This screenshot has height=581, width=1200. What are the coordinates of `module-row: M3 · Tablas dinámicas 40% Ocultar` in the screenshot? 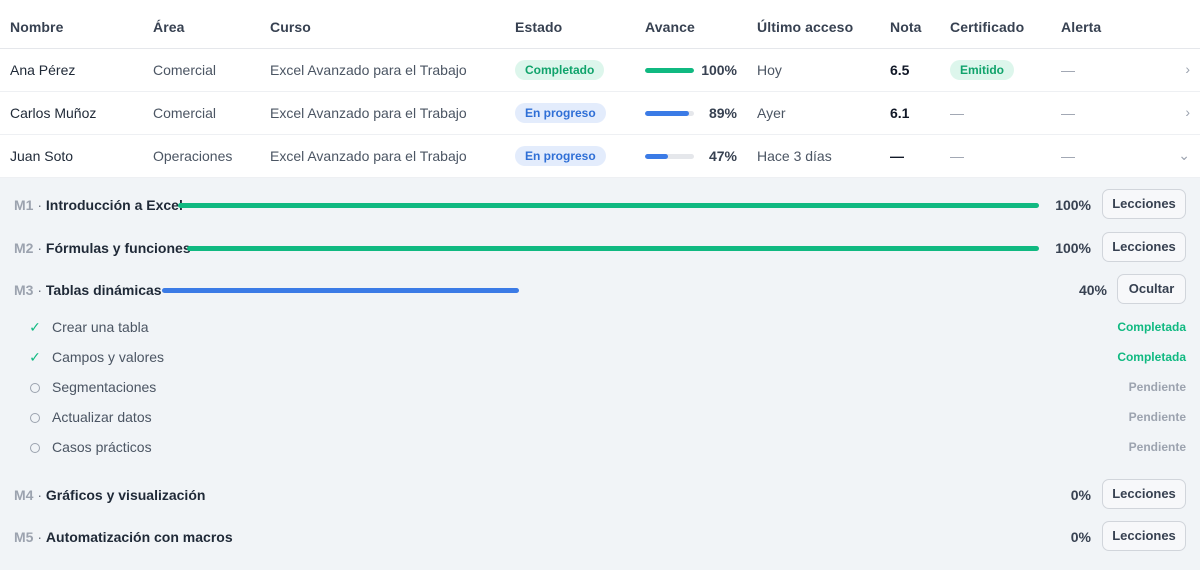 It's located at (600, 291).